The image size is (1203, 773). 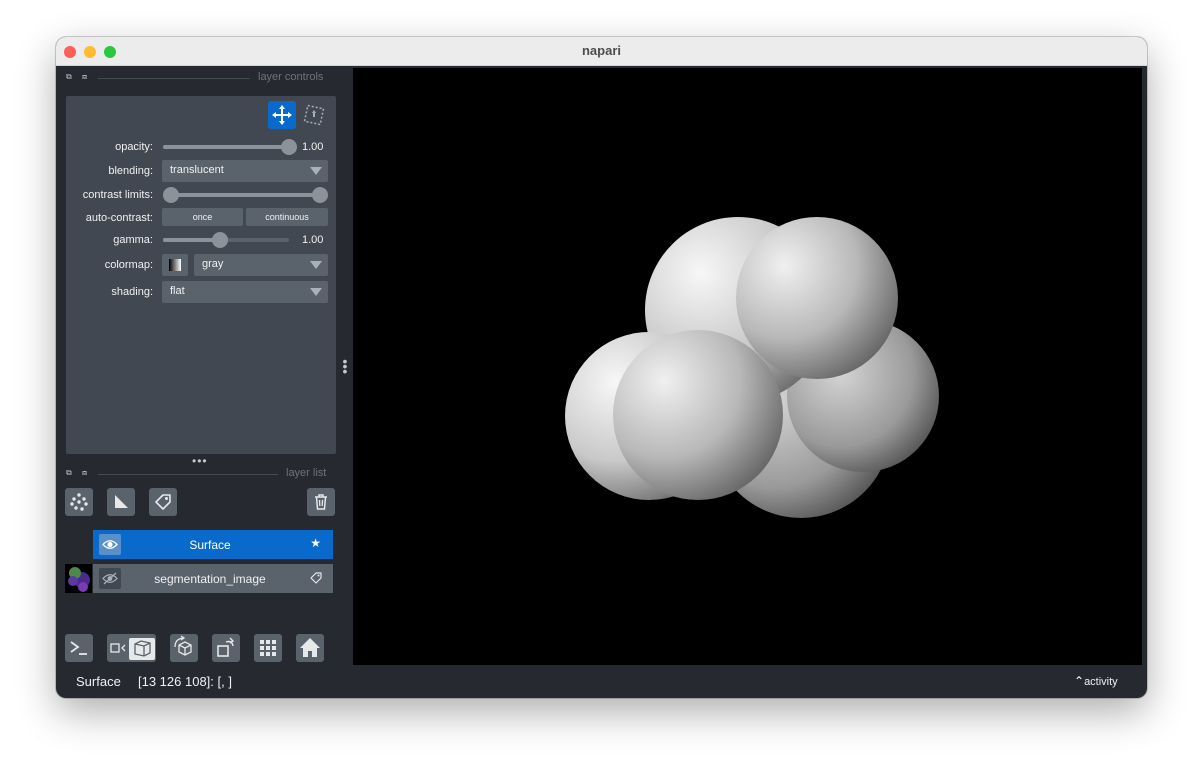 I want to click on layer-name: Surface, so click(x=210, y=545).